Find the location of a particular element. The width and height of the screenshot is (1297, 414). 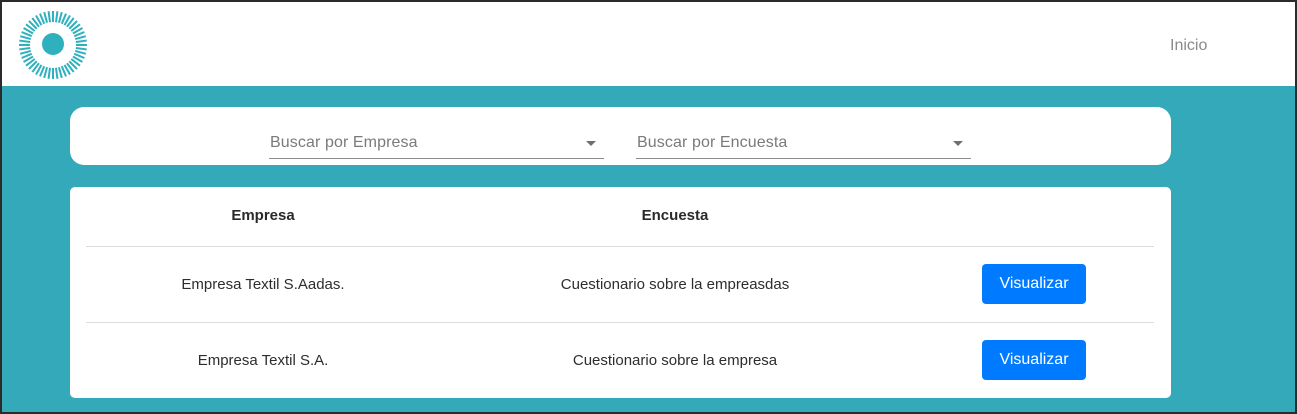

empresa-select: Buscar por Empresa is located at coordinates (436, 143).